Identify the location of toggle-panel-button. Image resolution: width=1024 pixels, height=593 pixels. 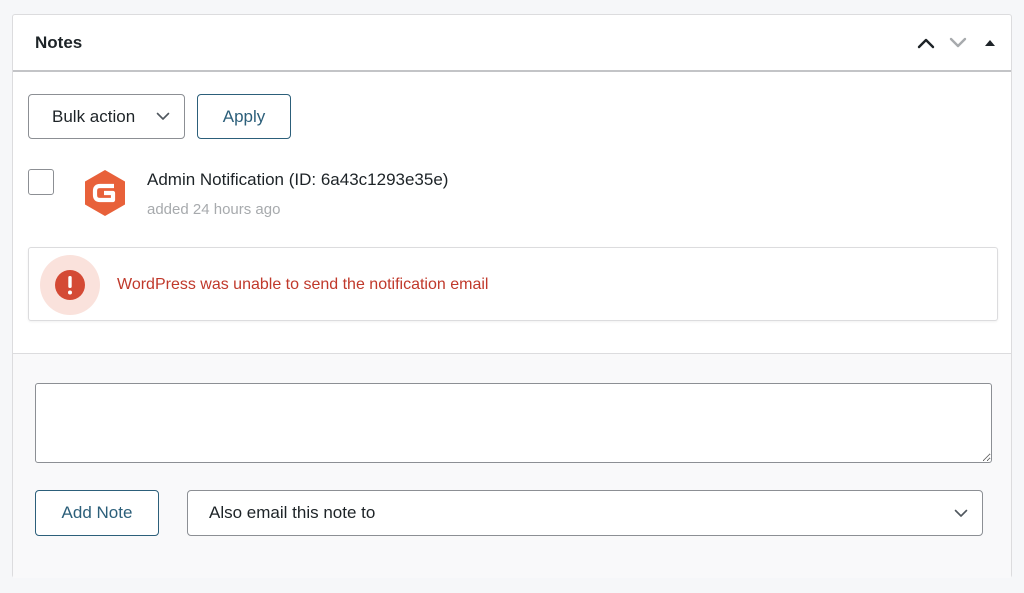
(990, 43).